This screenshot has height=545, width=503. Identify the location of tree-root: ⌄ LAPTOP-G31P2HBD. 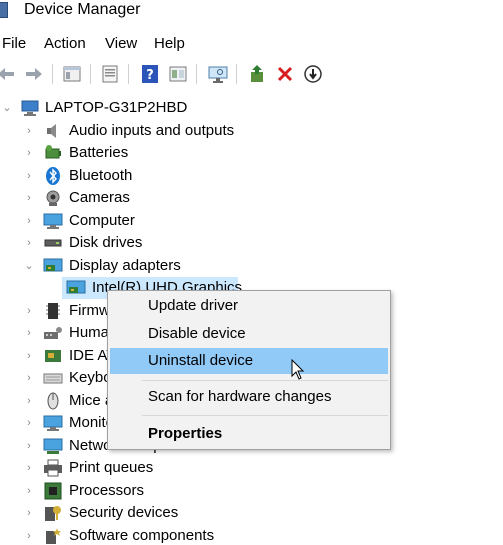
(251, 108).